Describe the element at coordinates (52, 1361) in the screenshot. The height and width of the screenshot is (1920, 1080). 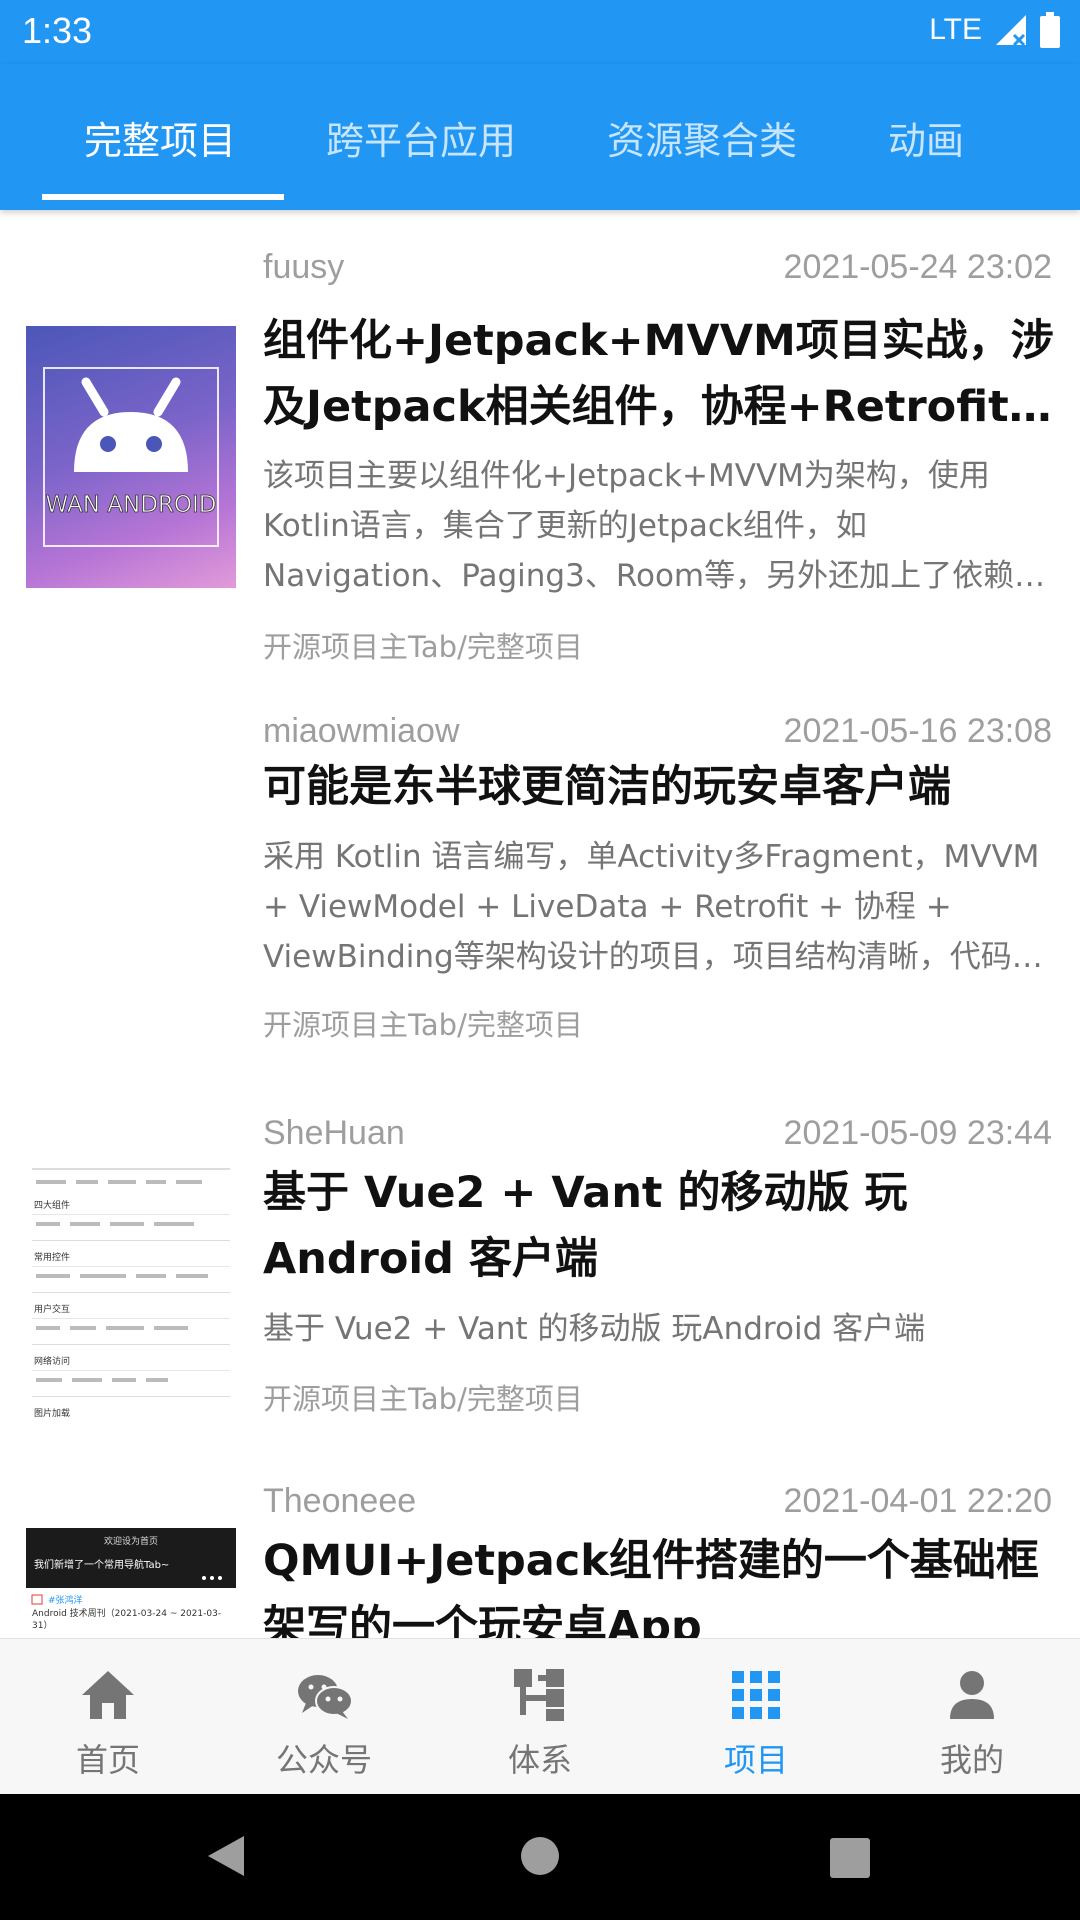
I see `thumb-line: 网络访问` at that location.